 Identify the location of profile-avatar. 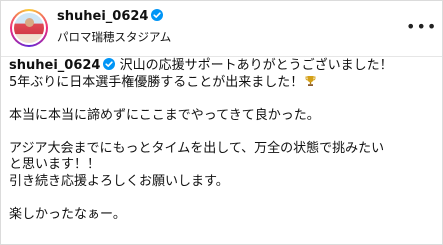
(29, 28).